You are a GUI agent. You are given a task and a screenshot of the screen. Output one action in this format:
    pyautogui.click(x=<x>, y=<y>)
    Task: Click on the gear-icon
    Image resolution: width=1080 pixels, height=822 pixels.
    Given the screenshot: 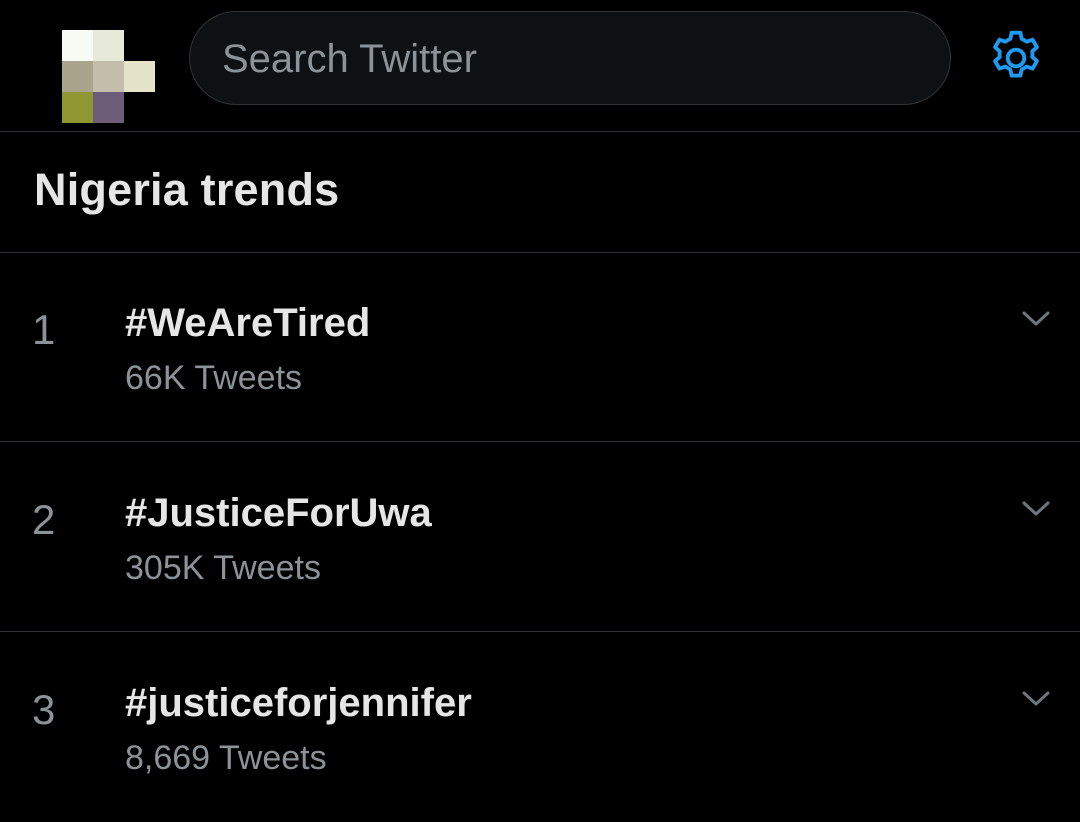 What is the action you would take?
    pyautogui.click(x=1016, y=58)
    